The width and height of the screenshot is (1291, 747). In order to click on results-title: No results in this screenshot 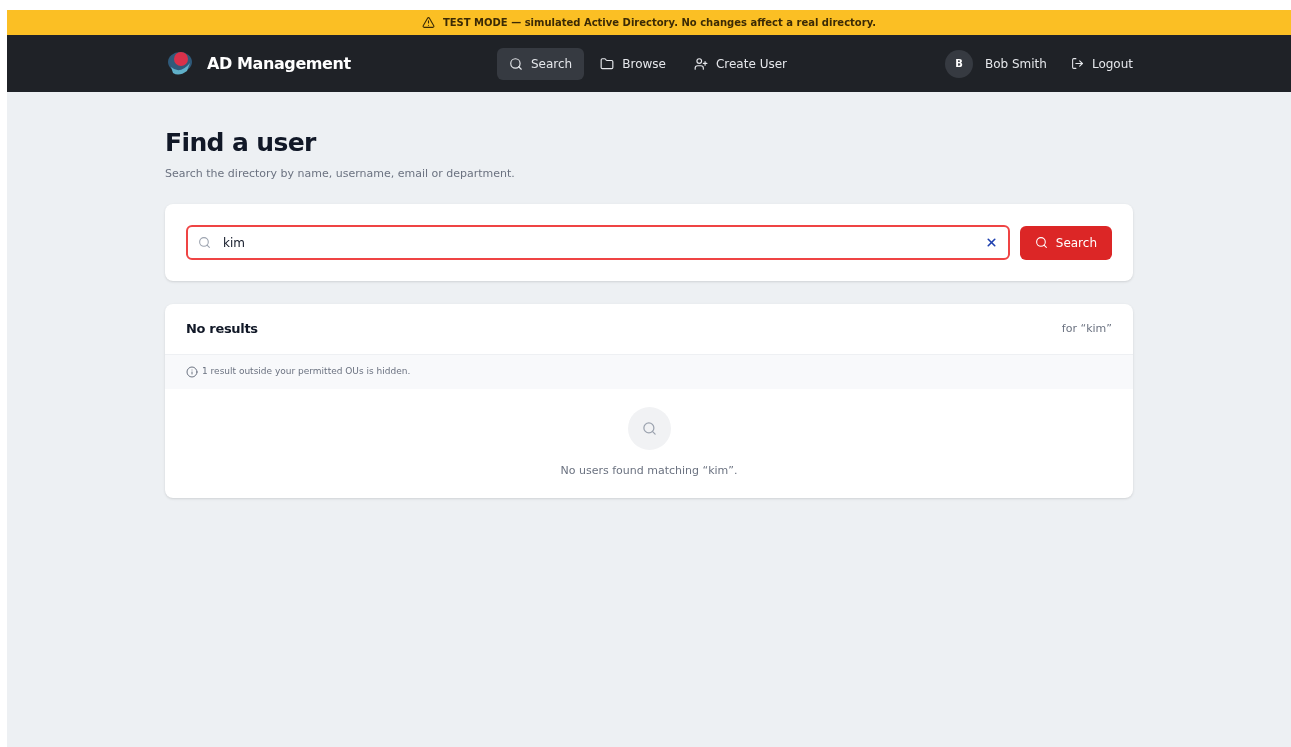, I will do `click(222, 329)`.